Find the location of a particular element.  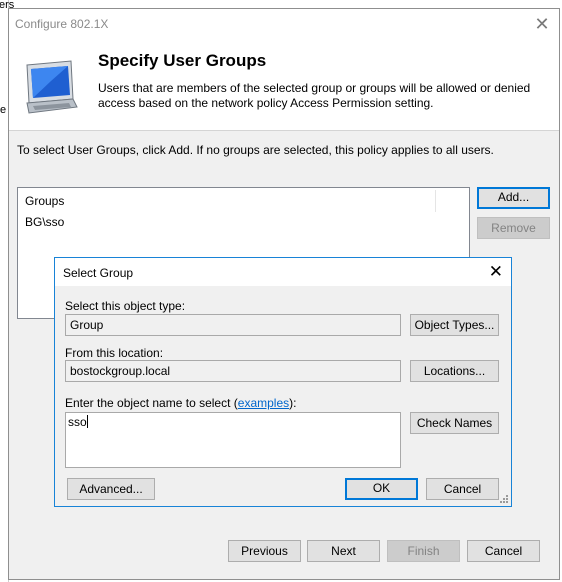

dialog-titlebar: Select Group ✕ is located at coordinates (283, 272).